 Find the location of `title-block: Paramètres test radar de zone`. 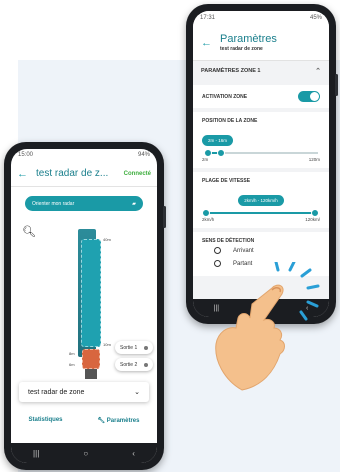

title-block: Paramètres test radar de zone is located at coordinates (248, 42).